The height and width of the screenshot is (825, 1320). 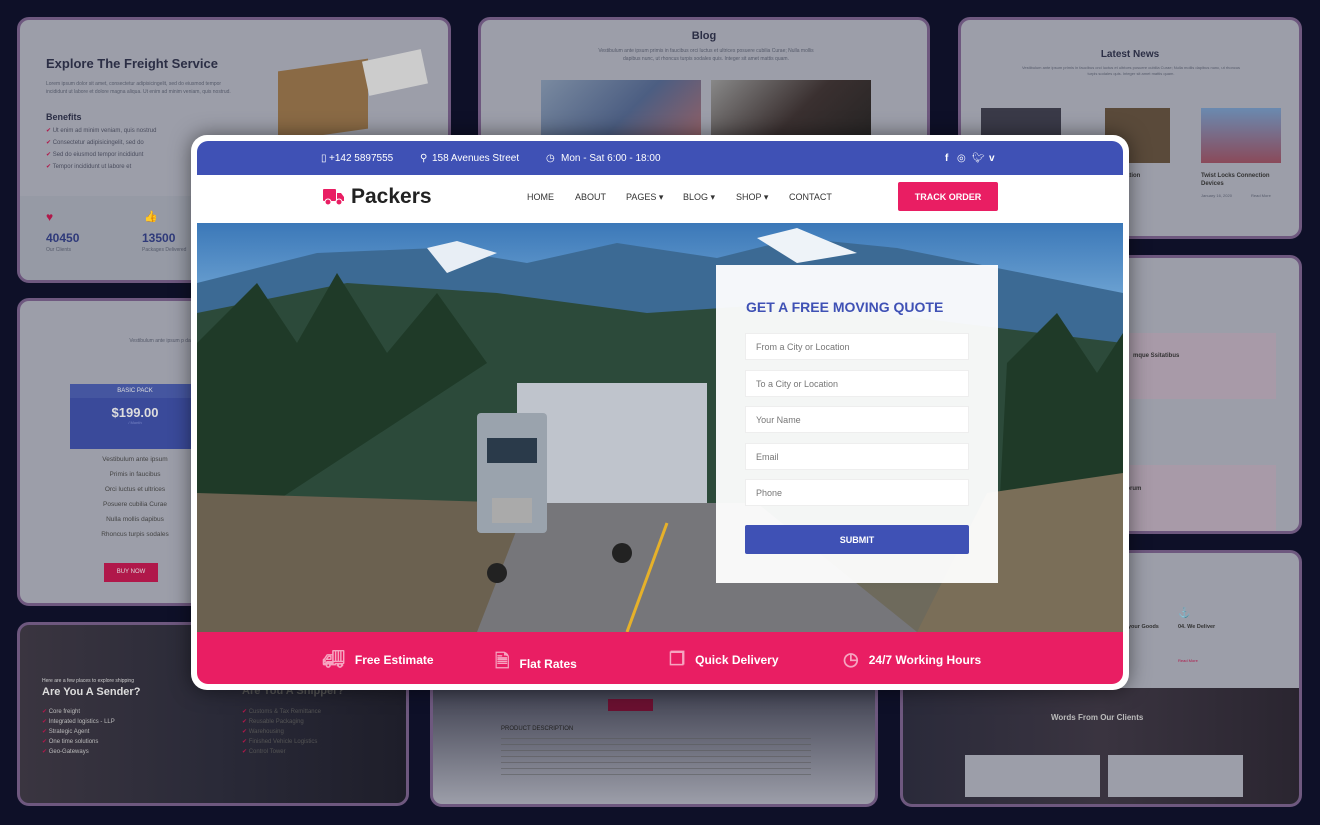 What do you see at coordinates (1097, 717) in the screenshot?
I see `testimonials-title: Words From Our Clients` at bounding box center [1097, 717].